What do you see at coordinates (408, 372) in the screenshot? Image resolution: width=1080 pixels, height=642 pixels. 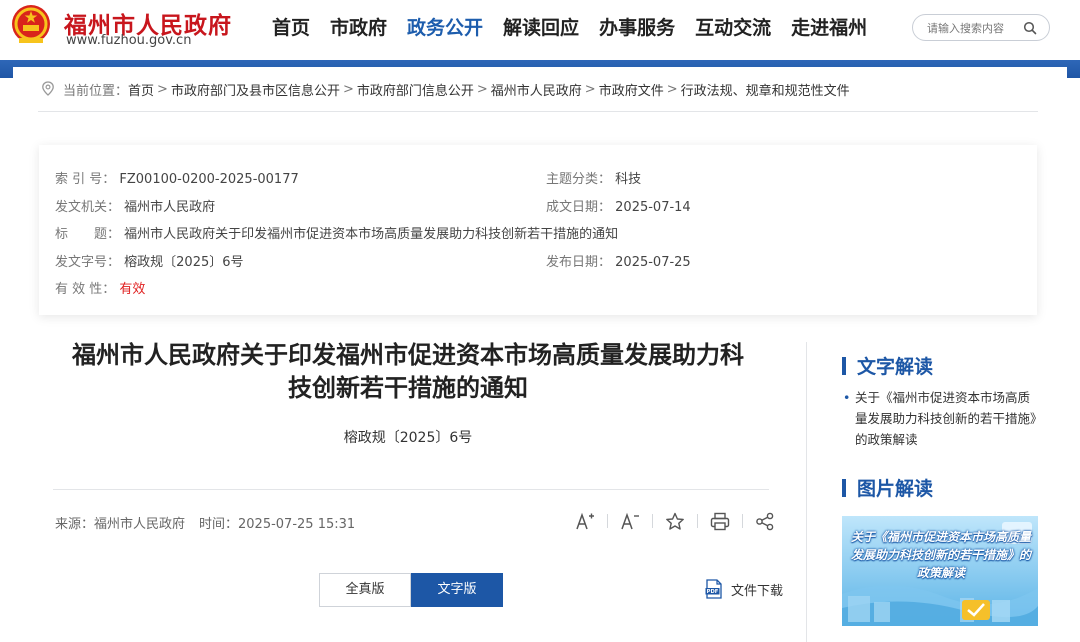 I see `article-title: 福州市人民政府关于印发福州市促进资本市场高质量发展助力科 技创新若干措施的通知` at bounding box center [408, 372].